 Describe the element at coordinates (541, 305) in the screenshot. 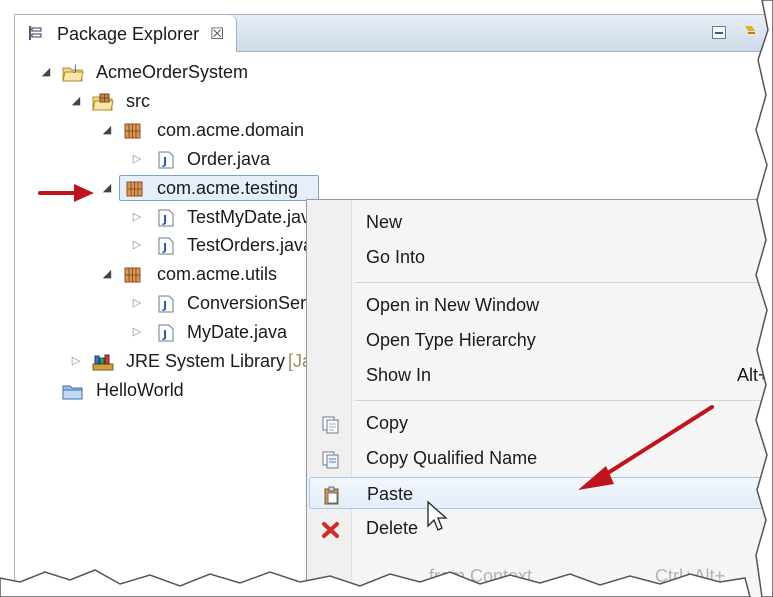

I see `menu-item-open-in-new-window: Open in New Window` at that location.